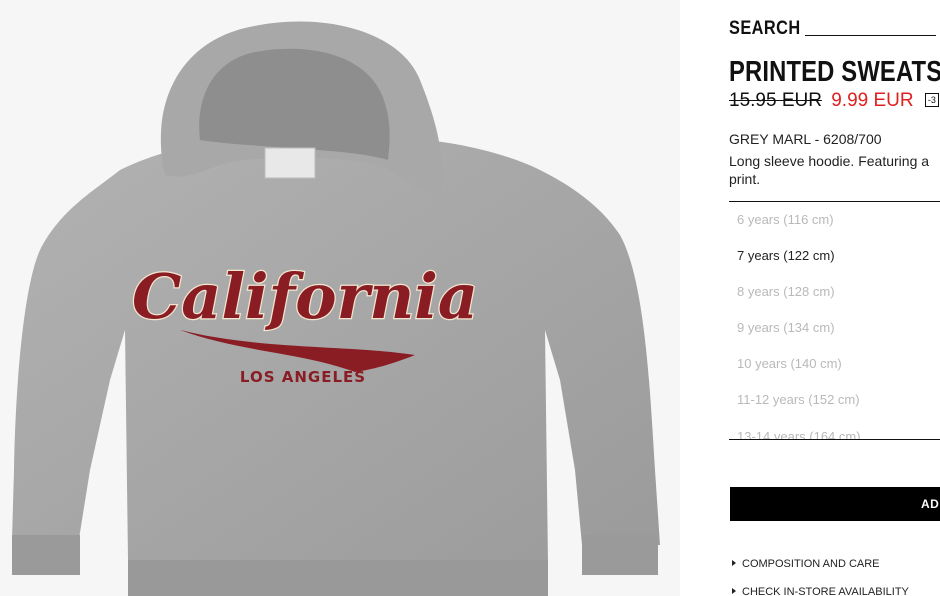 The image size is (940, 596). What do you see at coordinates (834, 400) in the screenshot?
I see `size-option: 11-12 years (152 cm)` at bounding box center [834, 400].